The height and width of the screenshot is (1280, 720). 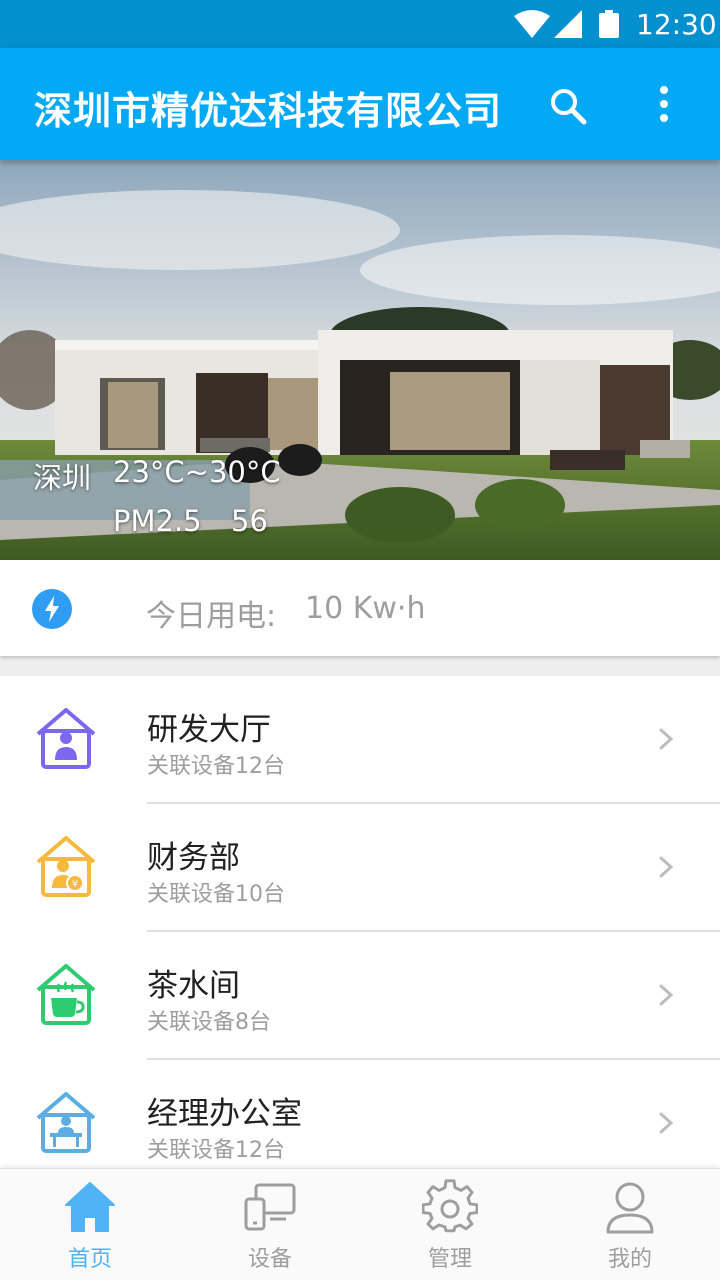 I want to click on gear-icon, so click(x=450, y=1206).